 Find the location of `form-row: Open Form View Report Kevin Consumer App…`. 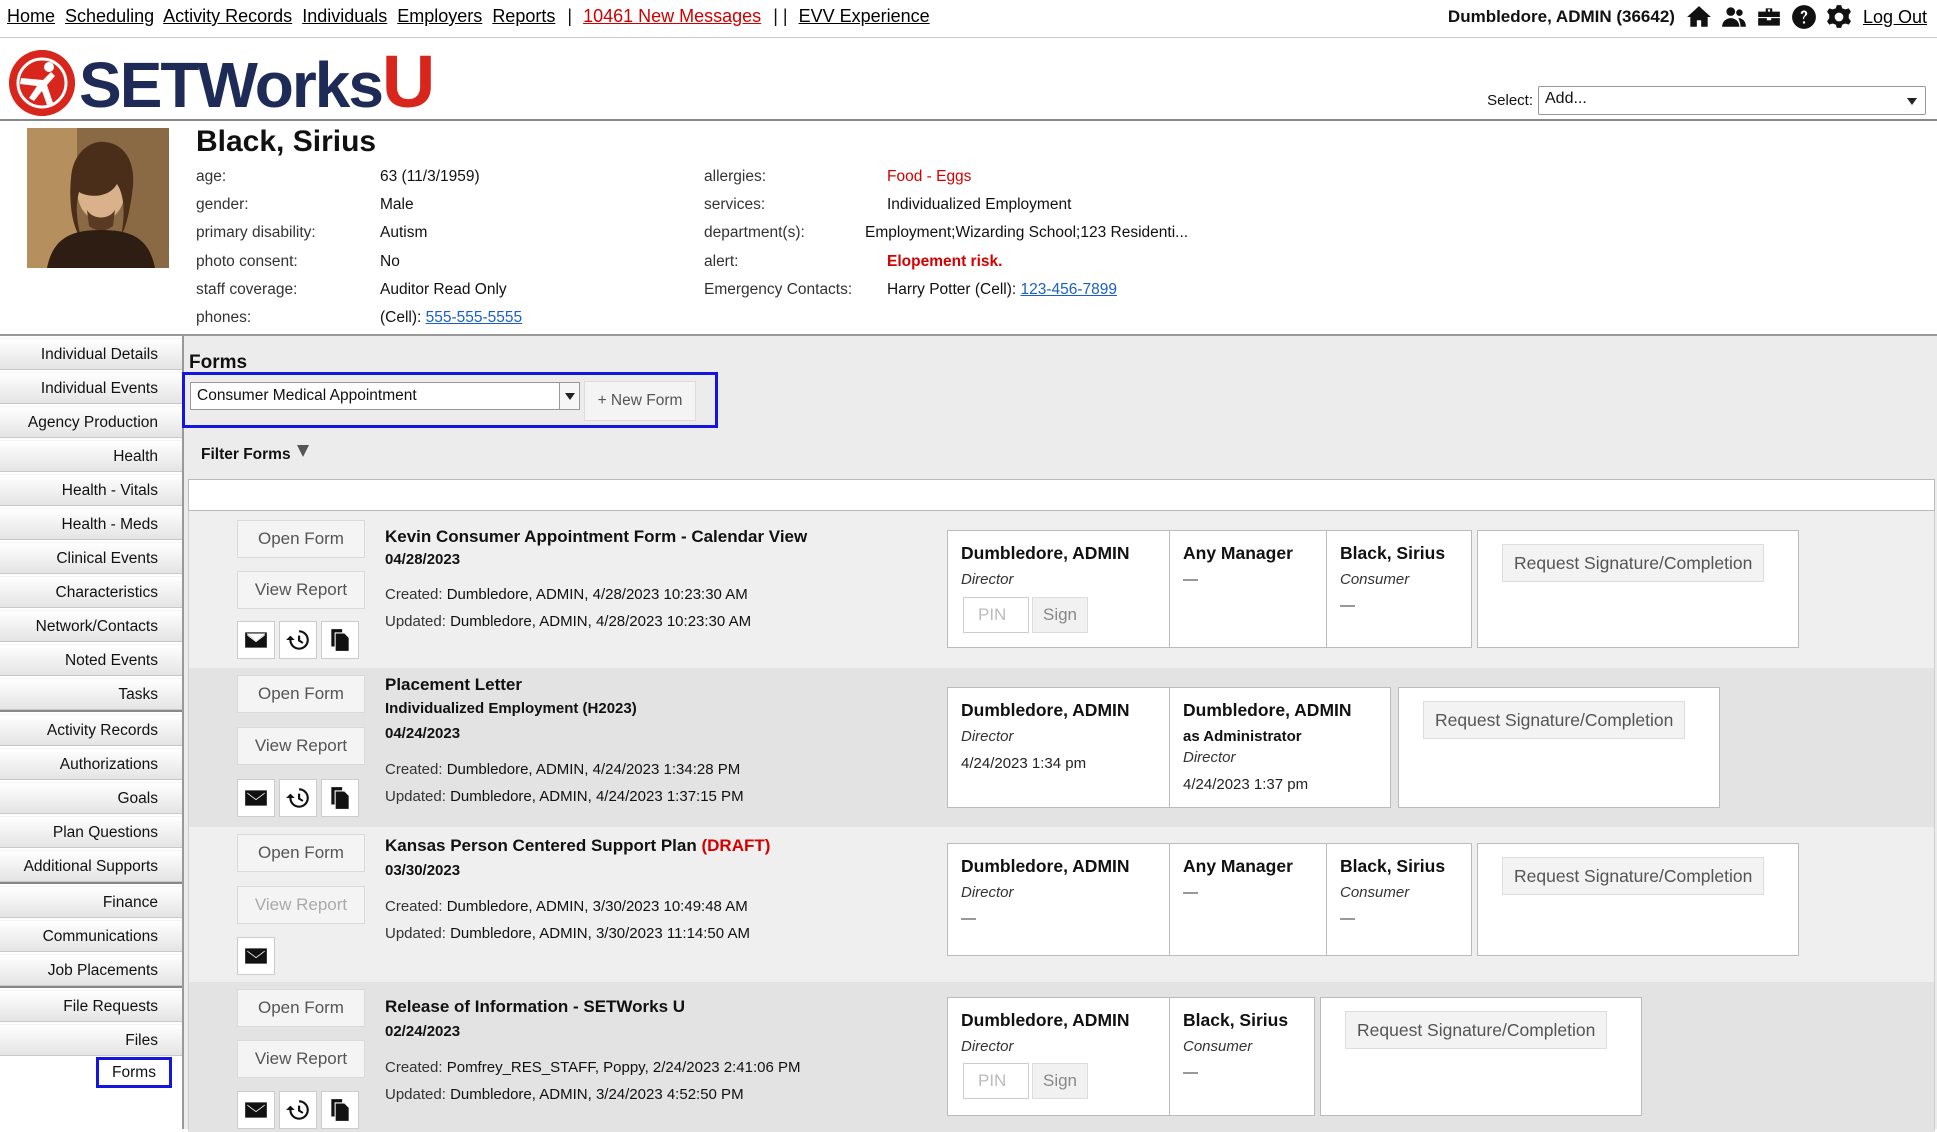

form-row: Open Form View Report Kevin Consumer App… is located at coordinates (1061, 589).